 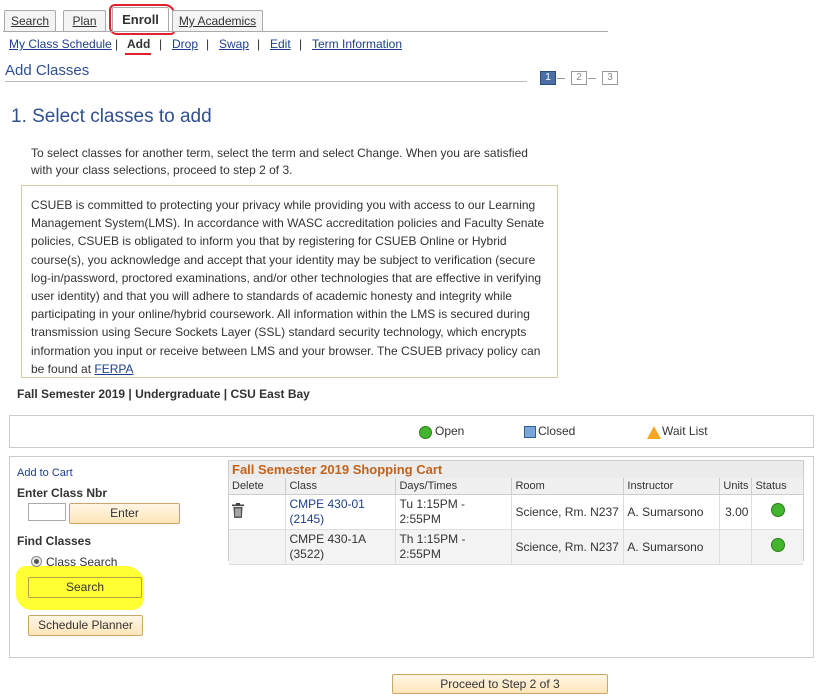 What do you see at coordinates (234, 44) in the screenshot?
I see `subnav-swap: Swap` at bounding box center [234, 44].